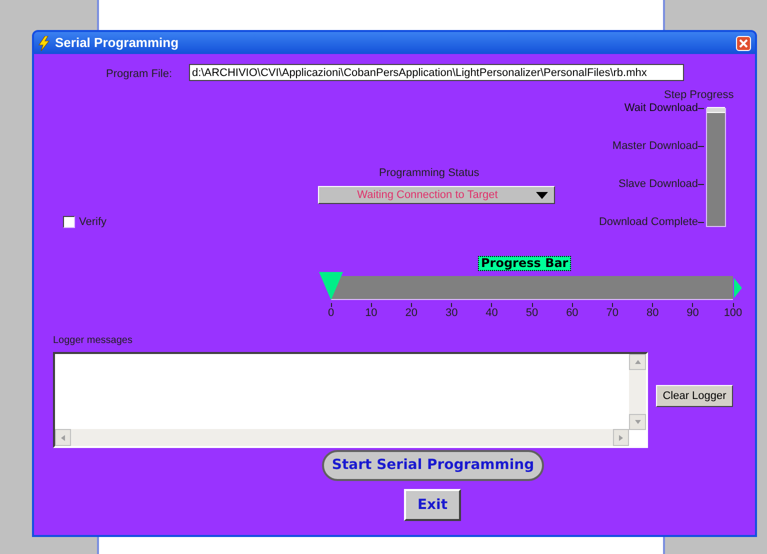 This screenshot has width=767, height=554. Describe the element at coordinates (433, 465) in the screenshot. I see `start-programming-button: Start Serial Programming` at that location.